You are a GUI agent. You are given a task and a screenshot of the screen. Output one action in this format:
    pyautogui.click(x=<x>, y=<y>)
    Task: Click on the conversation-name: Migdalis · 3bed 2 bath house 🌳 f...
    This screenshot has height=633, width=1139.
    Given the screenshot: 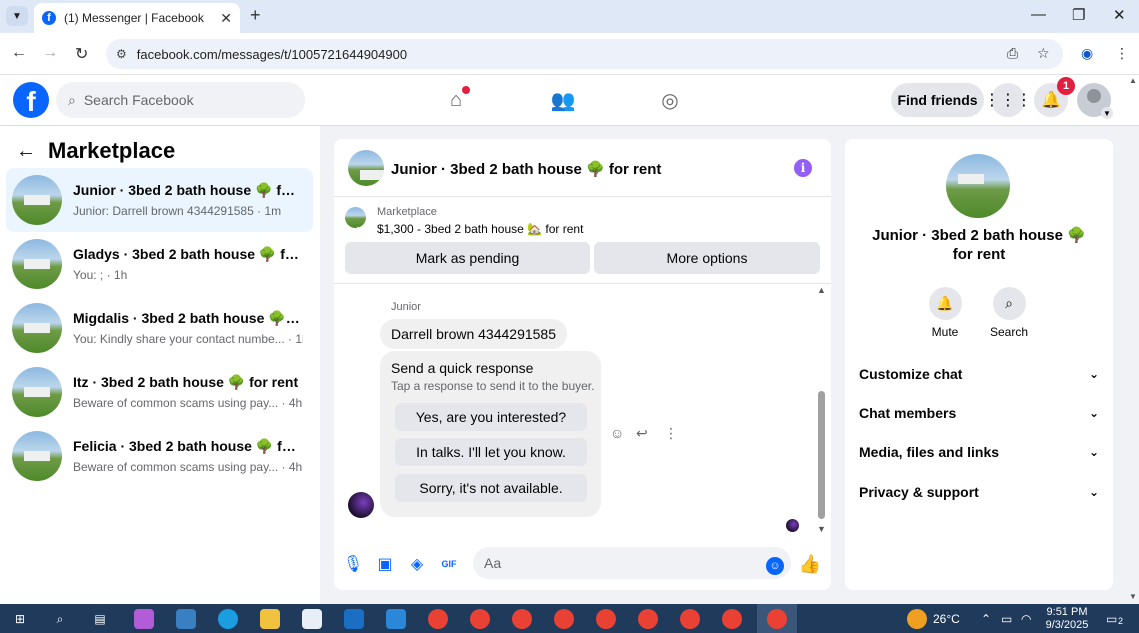 What is the action you would take?
    pyautogui.click(x=188, y=318)
    